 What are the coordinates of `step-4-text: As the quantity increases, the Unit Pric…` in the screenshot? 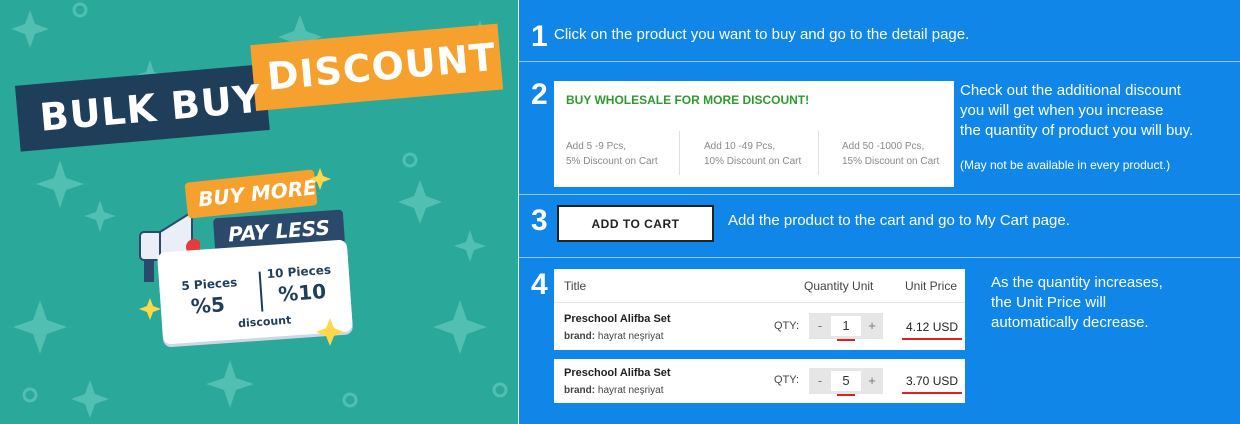 It's located at (1077, 302).